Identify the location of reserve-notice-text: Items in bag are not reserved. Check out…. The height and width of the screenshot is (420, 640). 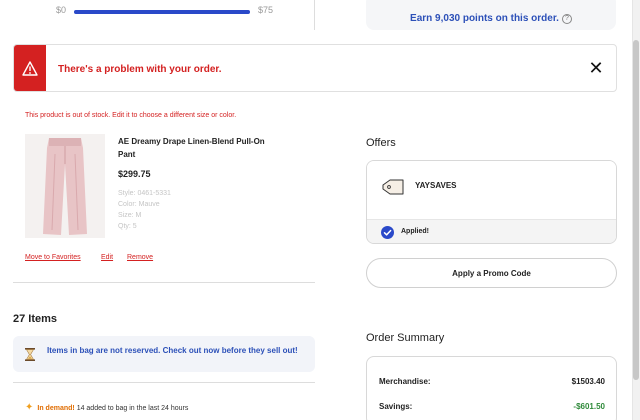
(172, 350).